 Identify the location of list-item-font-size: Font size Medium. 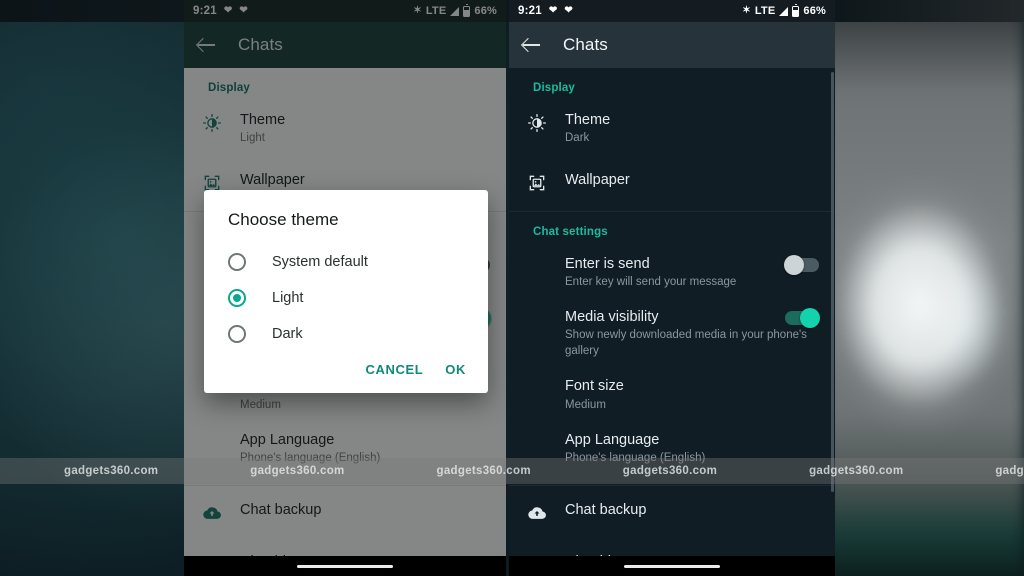
(672, 395).